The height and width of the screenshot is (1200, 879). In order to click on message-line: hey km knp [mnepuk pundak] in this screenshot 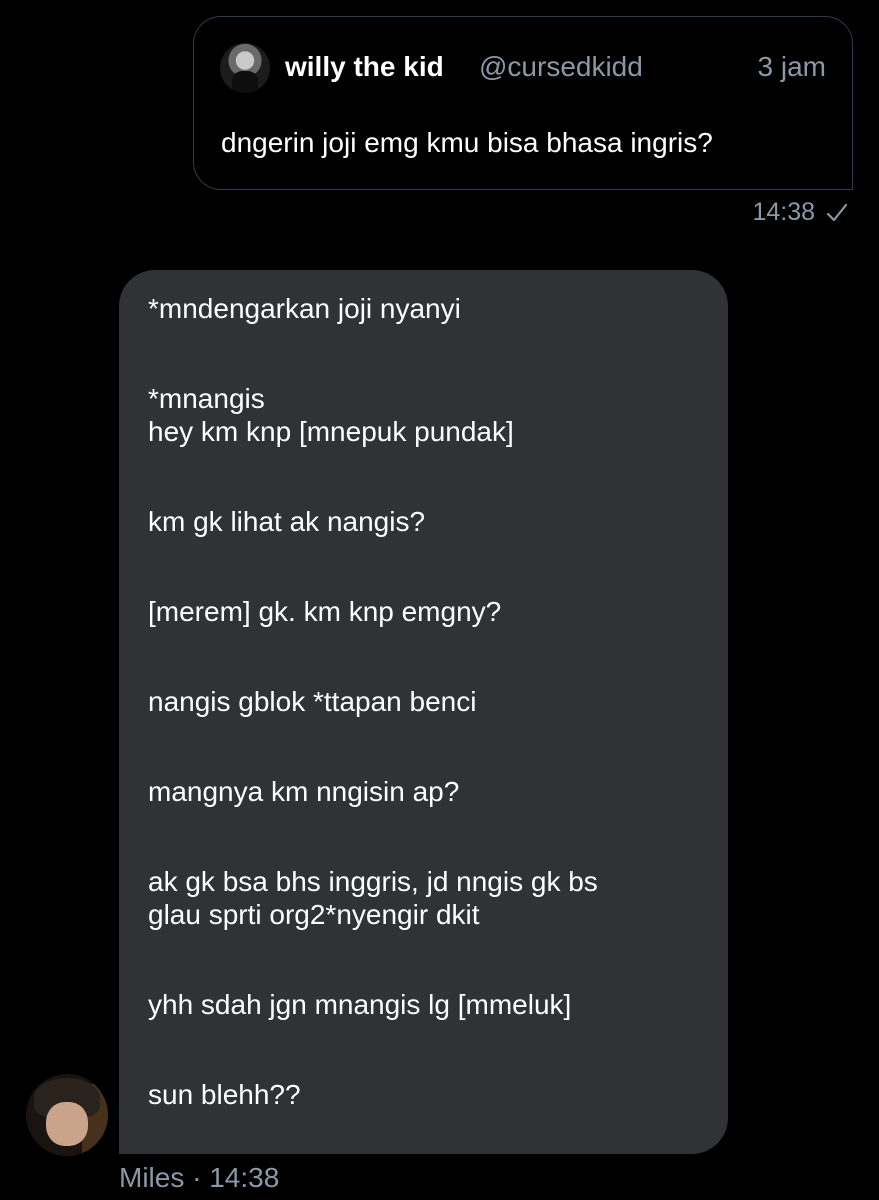, I will do `click(331, 431)`.